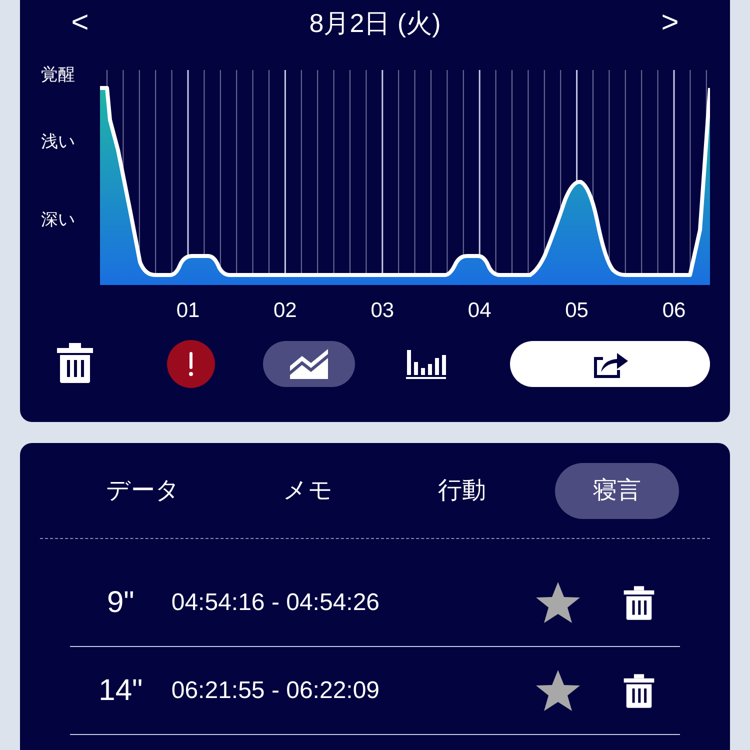 The width and height of the screenshot is (750, 750). Describe the element at coordinates (375, 23) in the screenshot. I see `date-title: 8月2日 (火)` at that location.